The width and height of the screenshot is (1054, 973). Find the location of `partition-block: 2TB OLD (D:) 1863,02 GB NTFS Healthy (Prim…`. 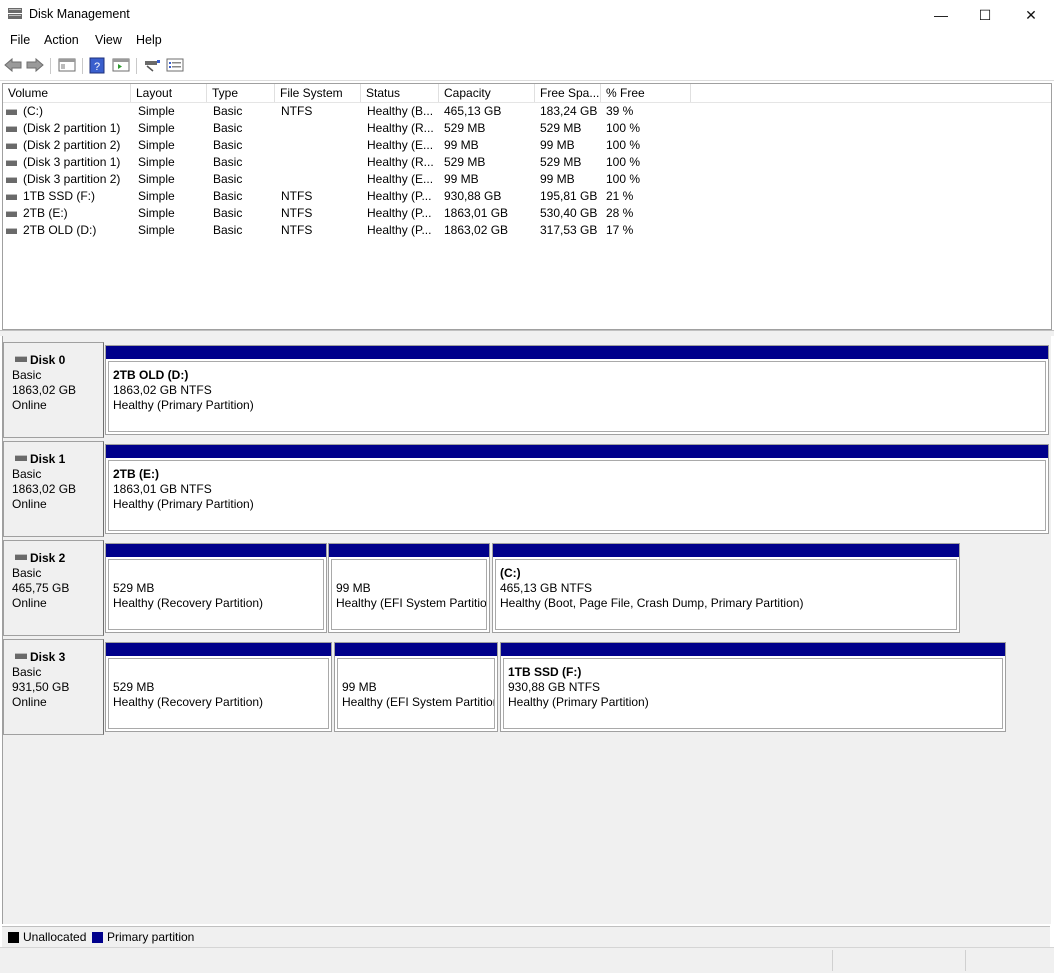

partition-block: 2TB OLD (D:) 1863,02 GB NTFS Healthy (Prim… is located at coordinates (577, 390).